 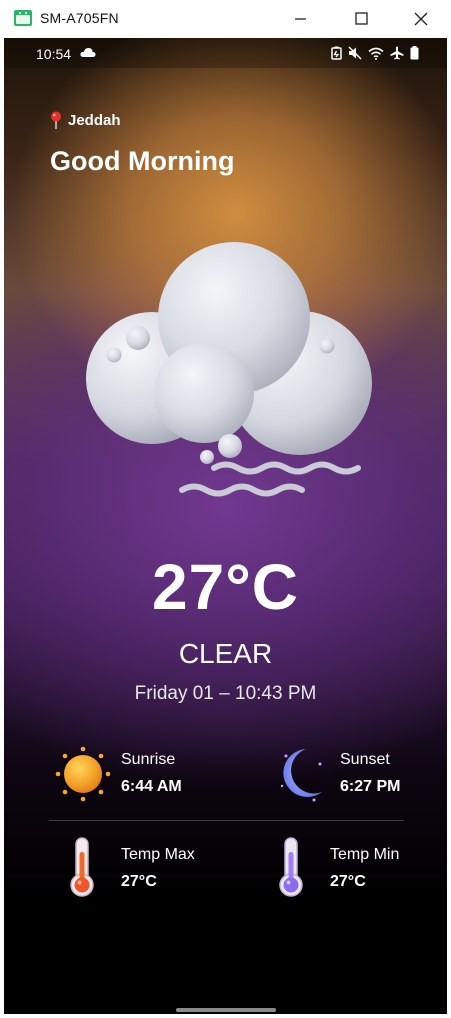 What do you see at coordinates (79, 18) in the screenshot?
I see `window-title: SM-A705FN` at bounding box center [79, 18].